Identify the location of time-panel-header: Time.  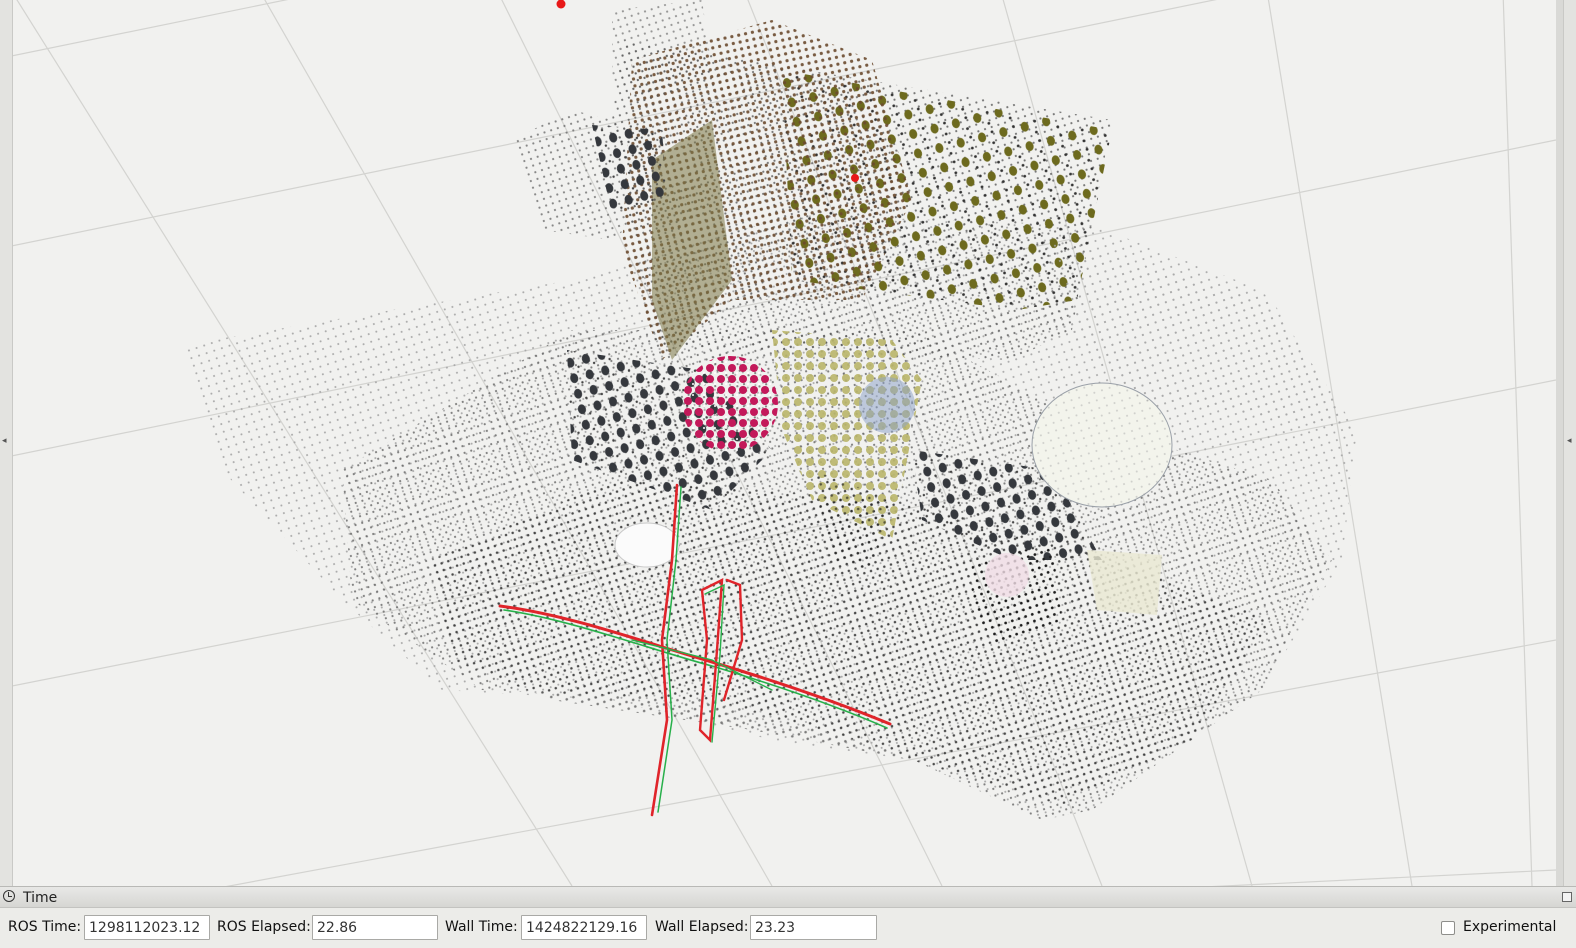
(788, 897).